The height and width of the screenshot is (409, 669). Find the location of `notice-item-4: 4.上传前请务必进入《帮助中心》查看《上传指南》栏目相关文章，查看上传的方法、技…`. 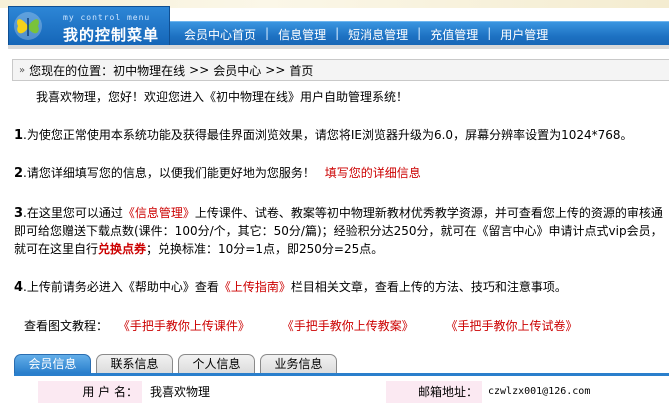

notice-item-4: 4.上传前请务必进入《帮助中心》查看《上传指南》栏目相关文章，查看上传的方法、技… is located at coordinates (290, 286).